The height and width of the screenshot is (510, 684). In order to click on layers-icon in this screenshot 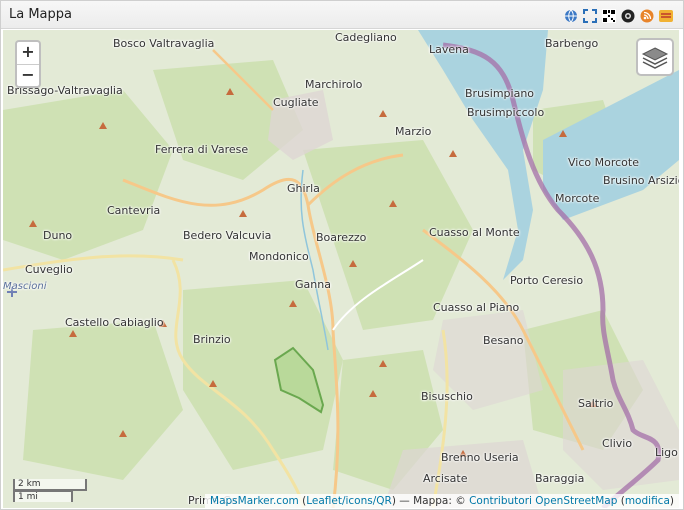, I will do `click(655, 58)`.